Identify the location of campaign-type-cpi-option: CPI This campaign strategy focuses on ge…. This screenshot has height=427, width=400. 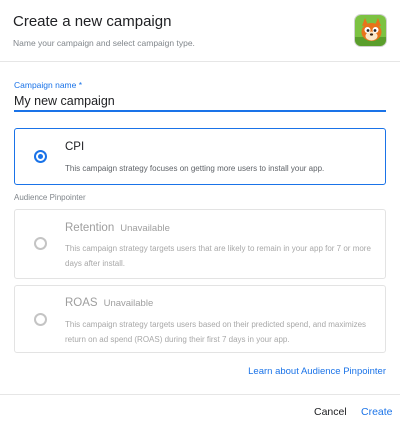
(200, 156).